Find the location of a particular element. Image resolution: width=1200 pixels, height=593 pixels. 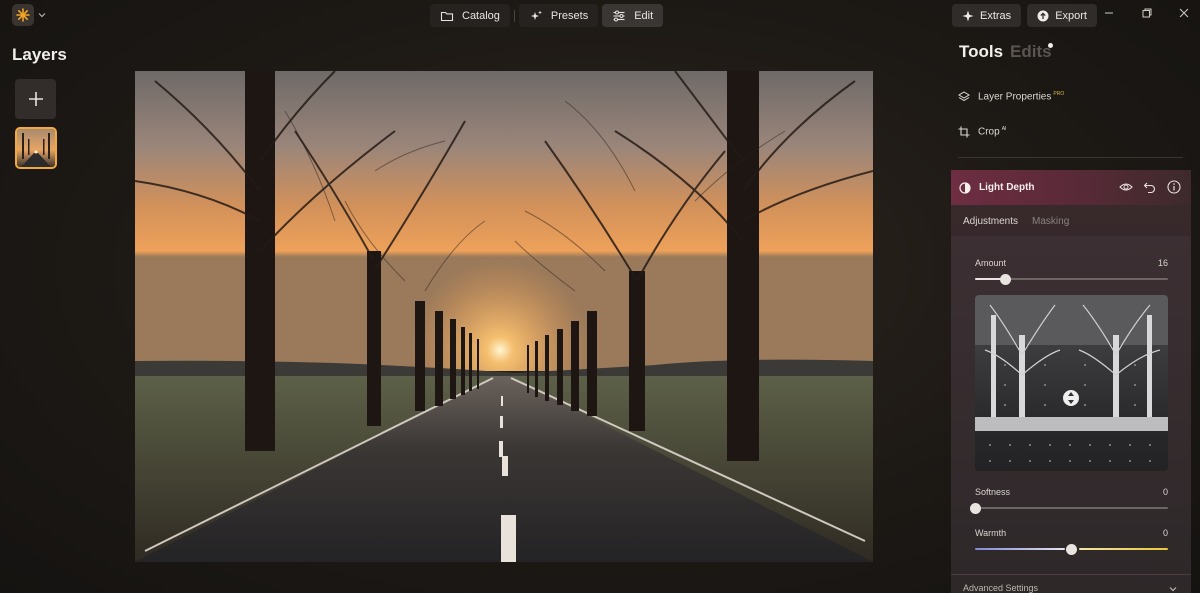

upload-icon is located at coordinates (1043, 15).